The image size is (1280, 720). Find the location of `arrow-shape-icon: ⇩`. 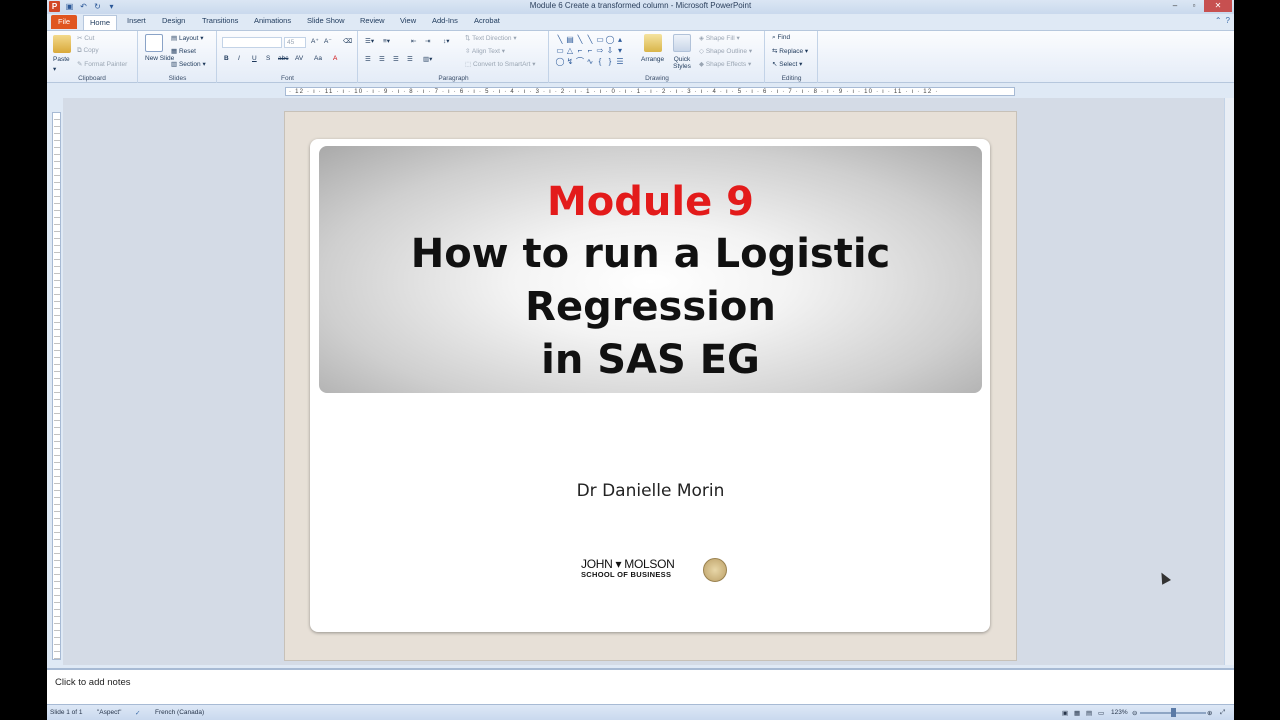

arrow-shape-icon: ⇩ is located at coordinates (610, 50).